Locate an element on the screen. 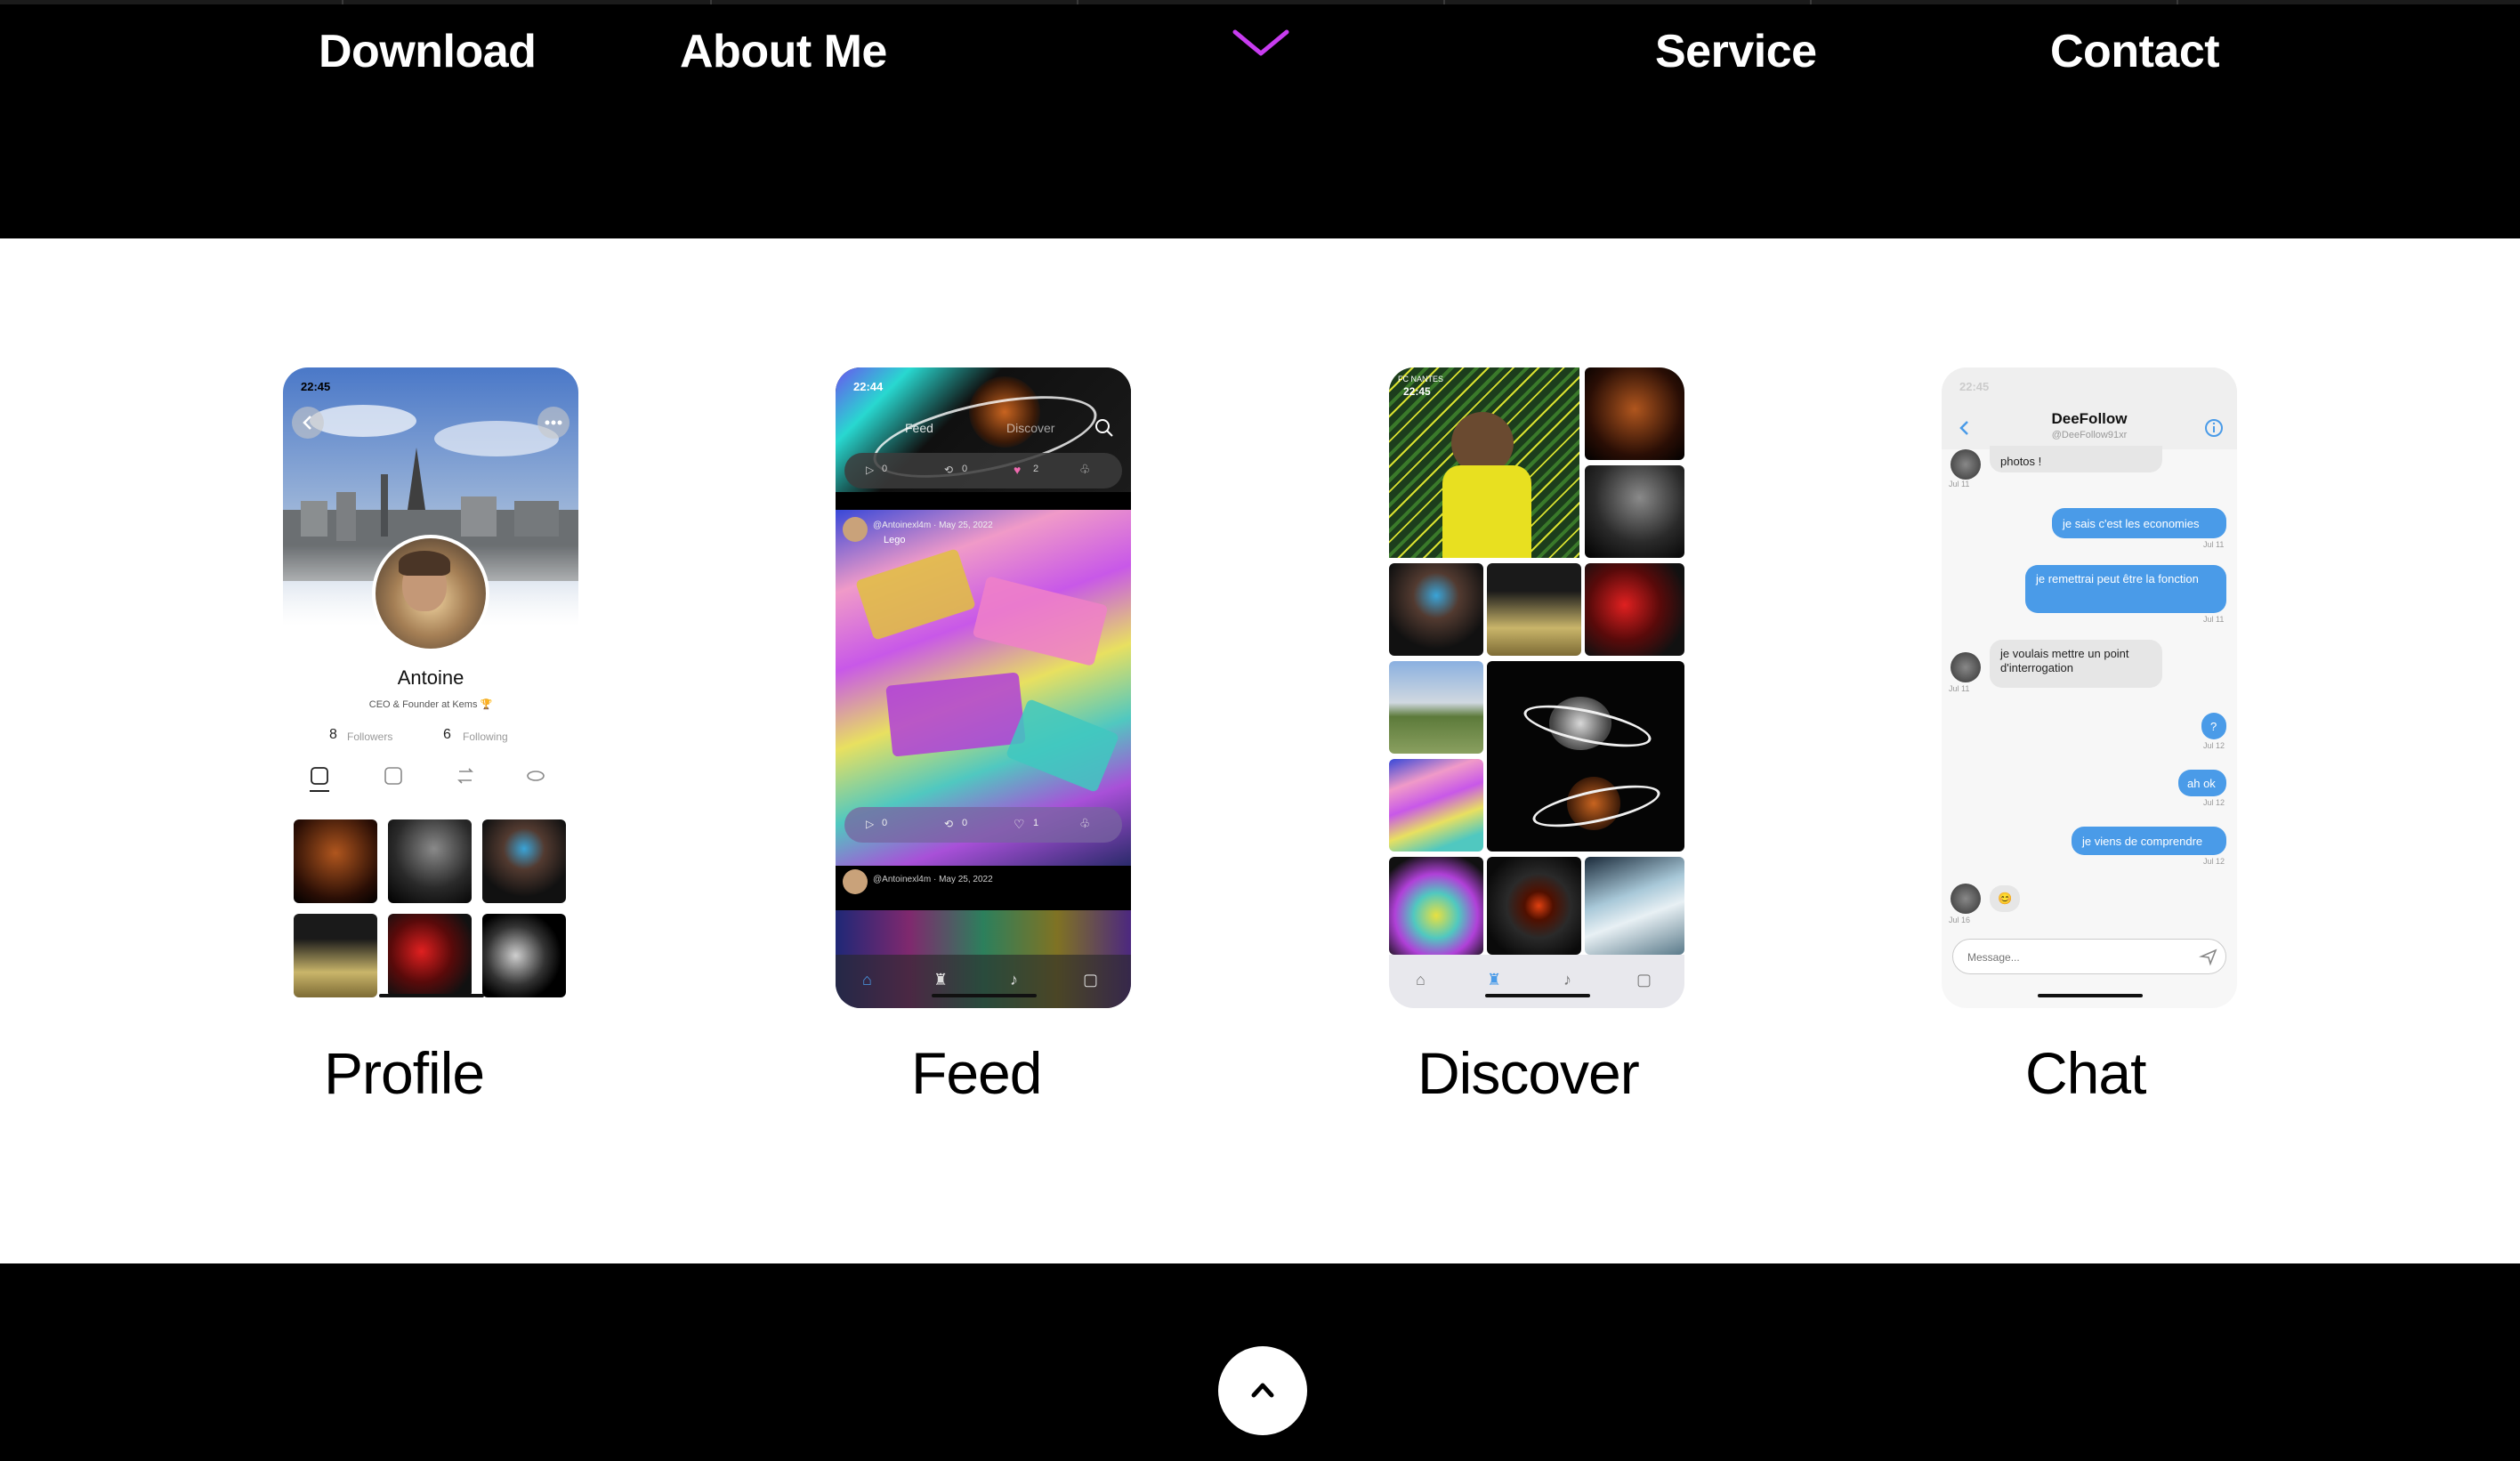 The width and height of the screenshot is (2520, 1461). tab-discover: Discover is located at coordinates (1030, 428).